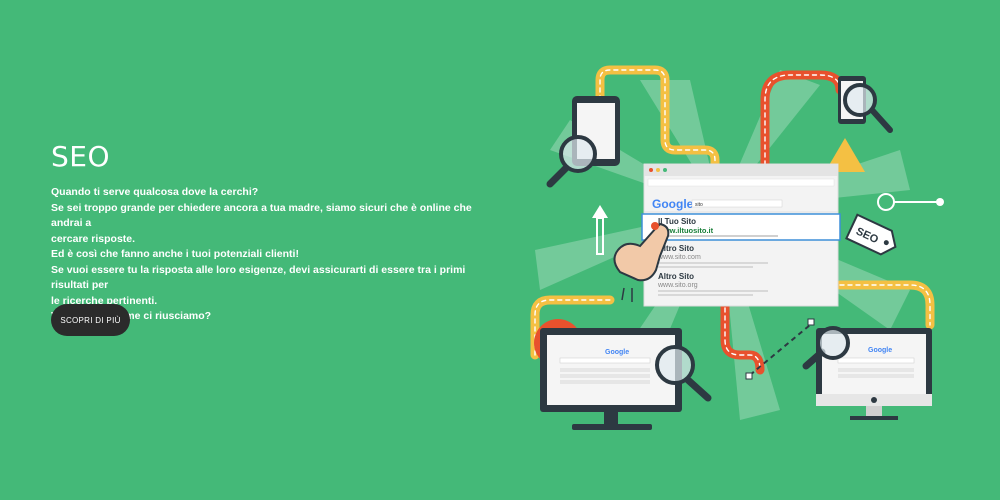 Image resolution: width=1000 pixels, height=500 pixels. Describe the element at coordinates (93, 238) in the screenshot. I see `description-line: cercare risposte.` at that location.